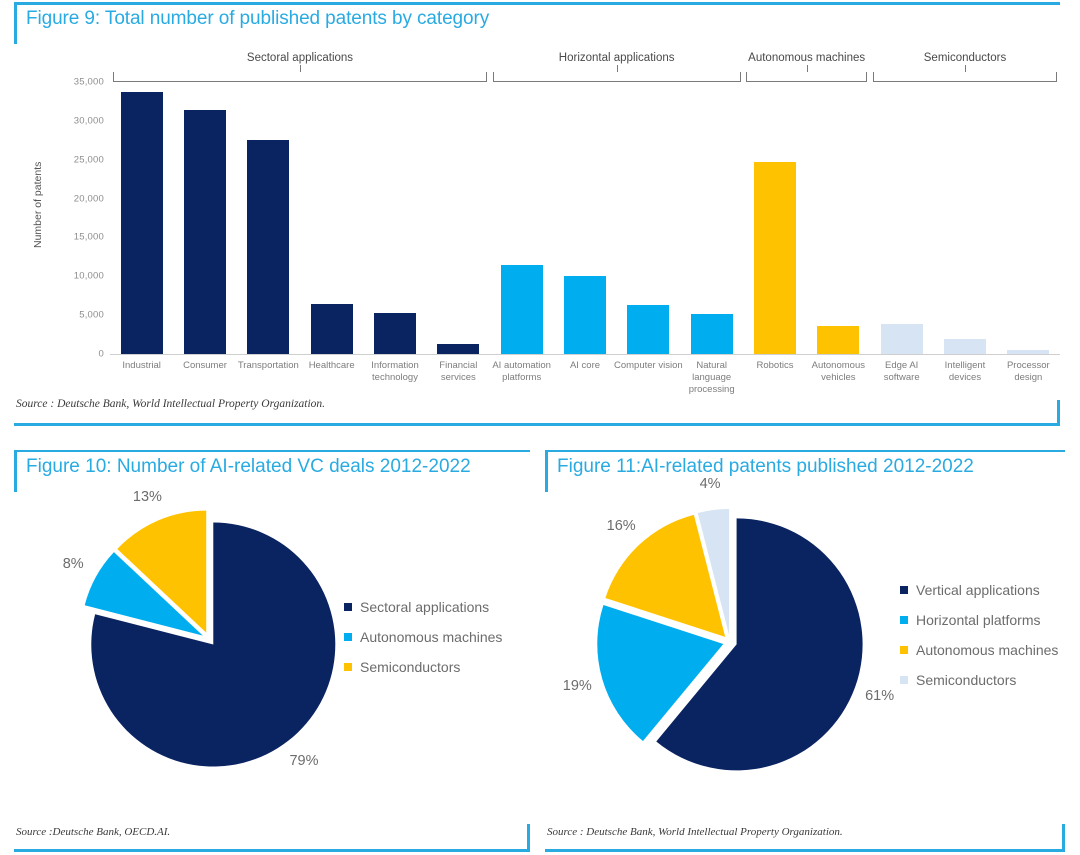 This screenshot has width=1080, height=855. I want to click on group-bracket-label: Sectoral applications, so click(300, 58).